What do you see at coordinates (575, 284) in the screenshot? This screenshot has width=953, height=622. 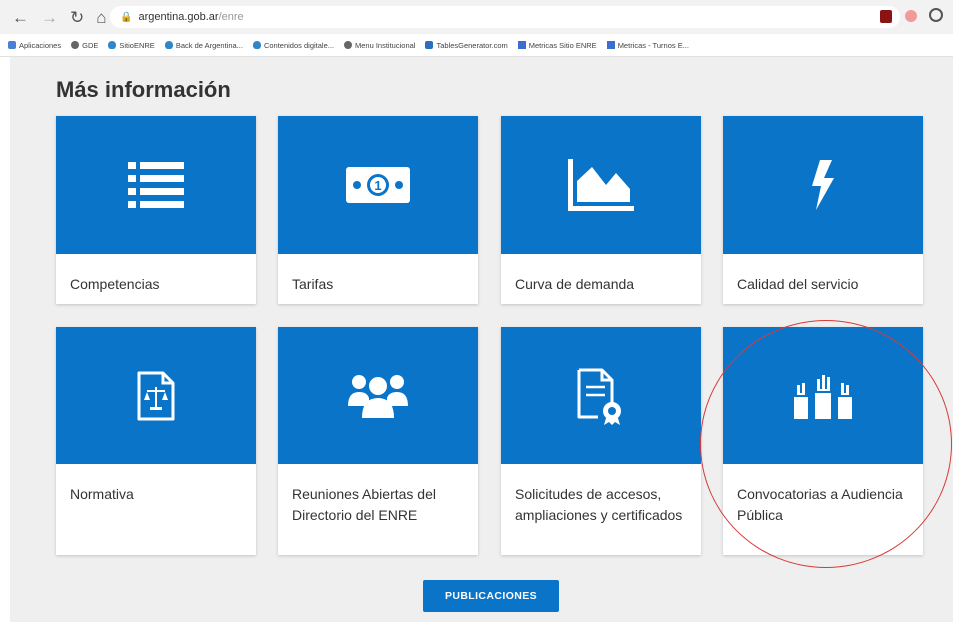 I see `card-label: Curva de demanda` at bounding box center [575, 284].